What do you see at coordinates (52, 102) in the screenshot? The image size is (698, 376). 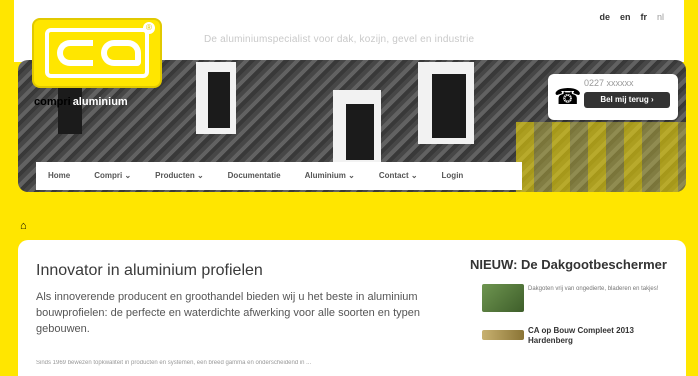 I see `brand-compri: compri` at bounding box center [52, 102].